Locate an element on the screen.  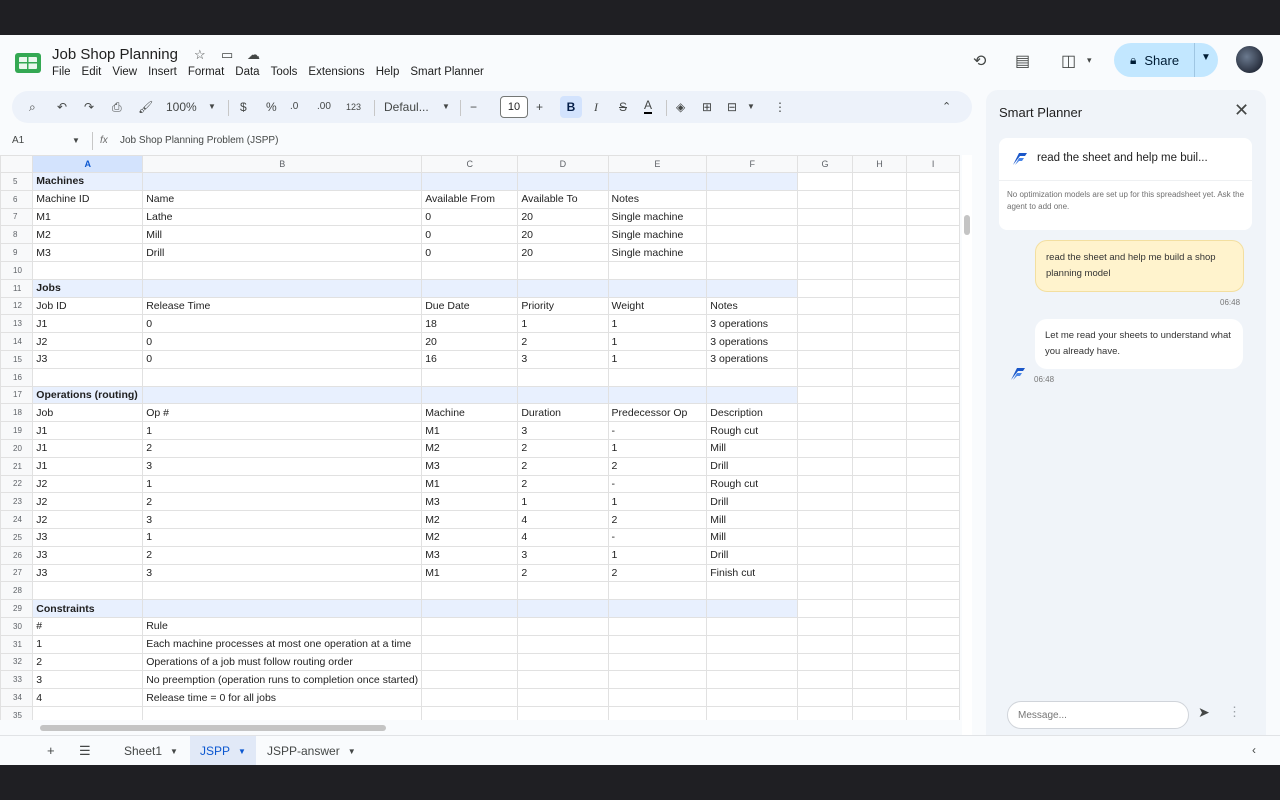
cell: M3 is located at coordinates (470, 555).